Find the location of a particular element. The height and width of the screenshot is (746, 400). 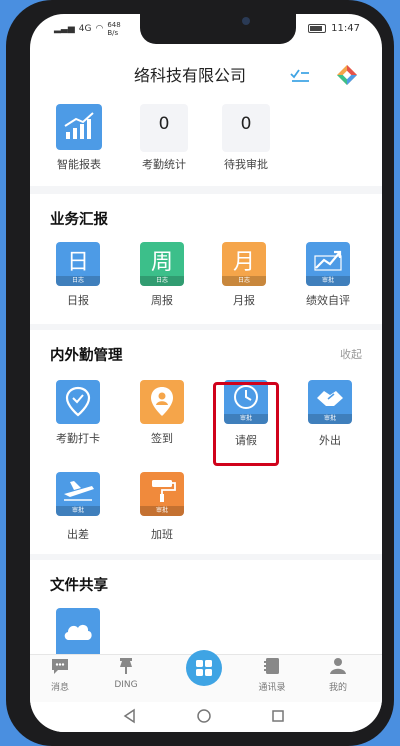

cloud-files-button is located at coordinates (78, 631).